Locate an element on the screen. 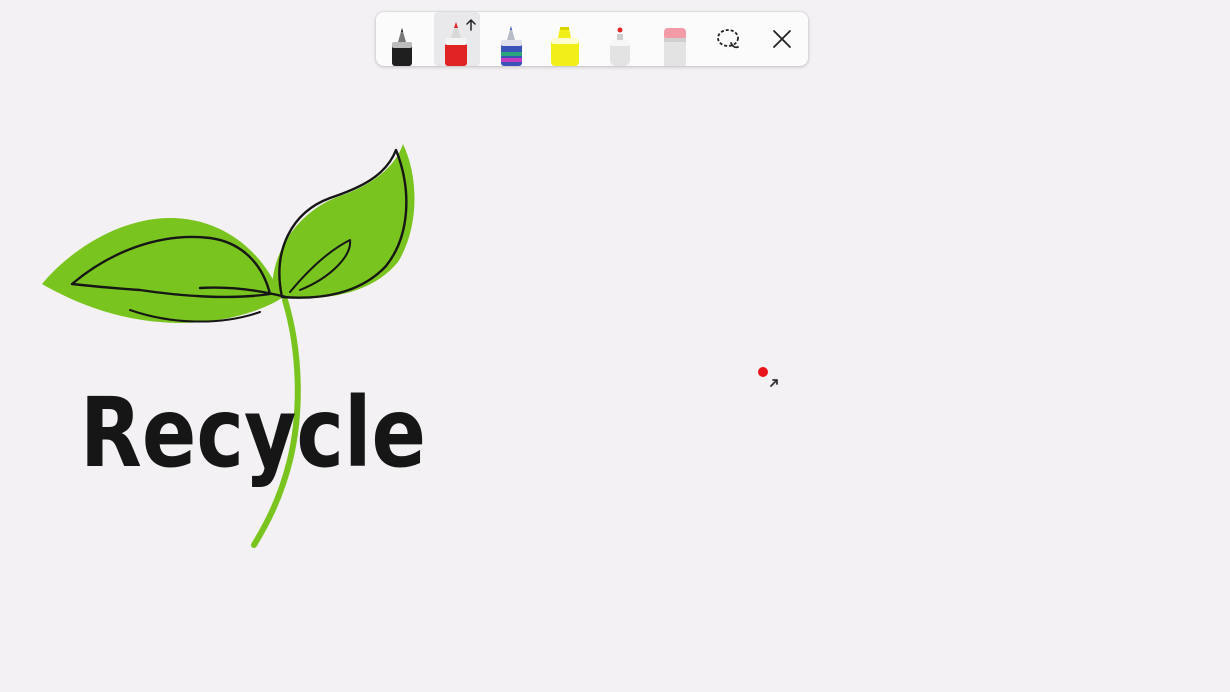 The width and height of the screenshot is (1230, 692). red-pen-tool is located at coordinates (457, 39).